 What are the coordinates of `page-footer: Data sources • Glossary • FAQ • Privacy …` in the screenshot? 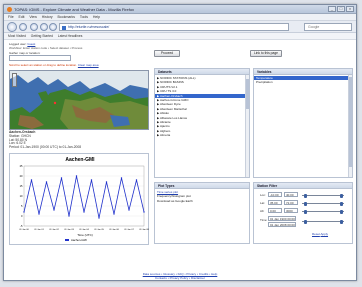 It's located at (180, 276).